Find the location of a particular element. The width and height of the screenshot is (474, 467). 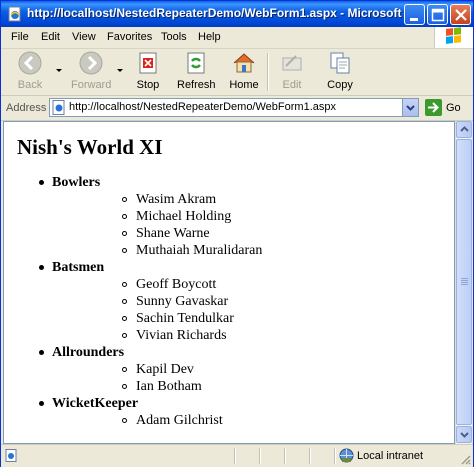

player-name: Sachin Tendulkar is located at coordinates (185, 318).